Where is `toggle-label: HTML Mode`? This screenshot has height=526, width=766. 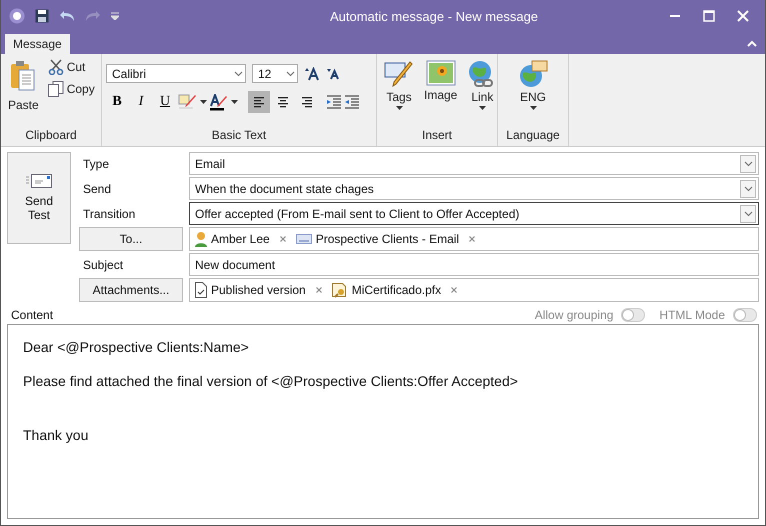
toggle-label: HTML Mode is located at coordinates (692, 315).